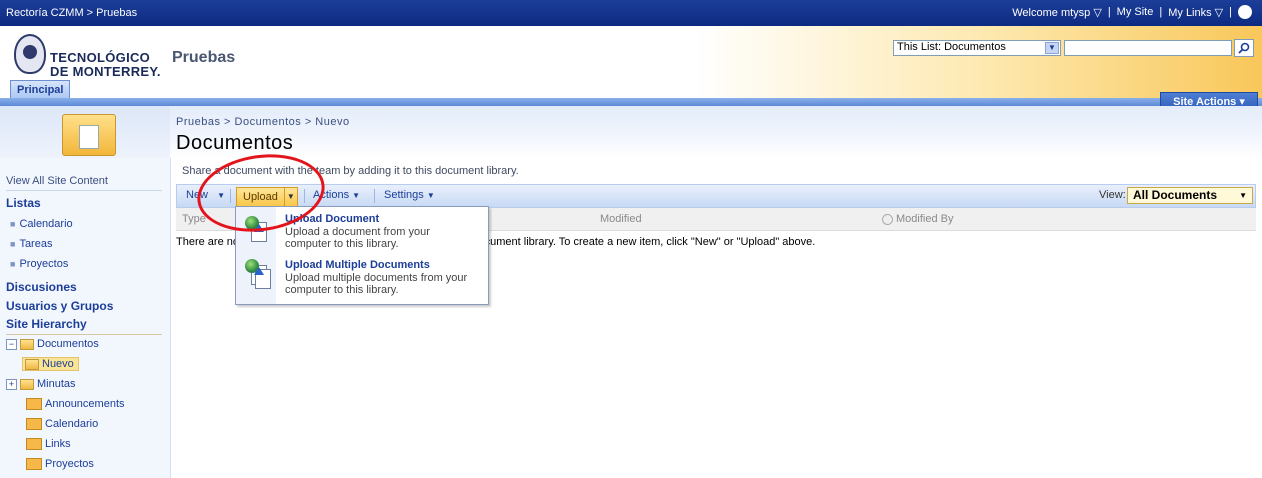 This screenshot has width=1262, height=478. What do you see at coordinates (100, 57) in the screenshot?
I see `logo-text-line1: TECNOLÓGICO` at bounding box center [100, 57].